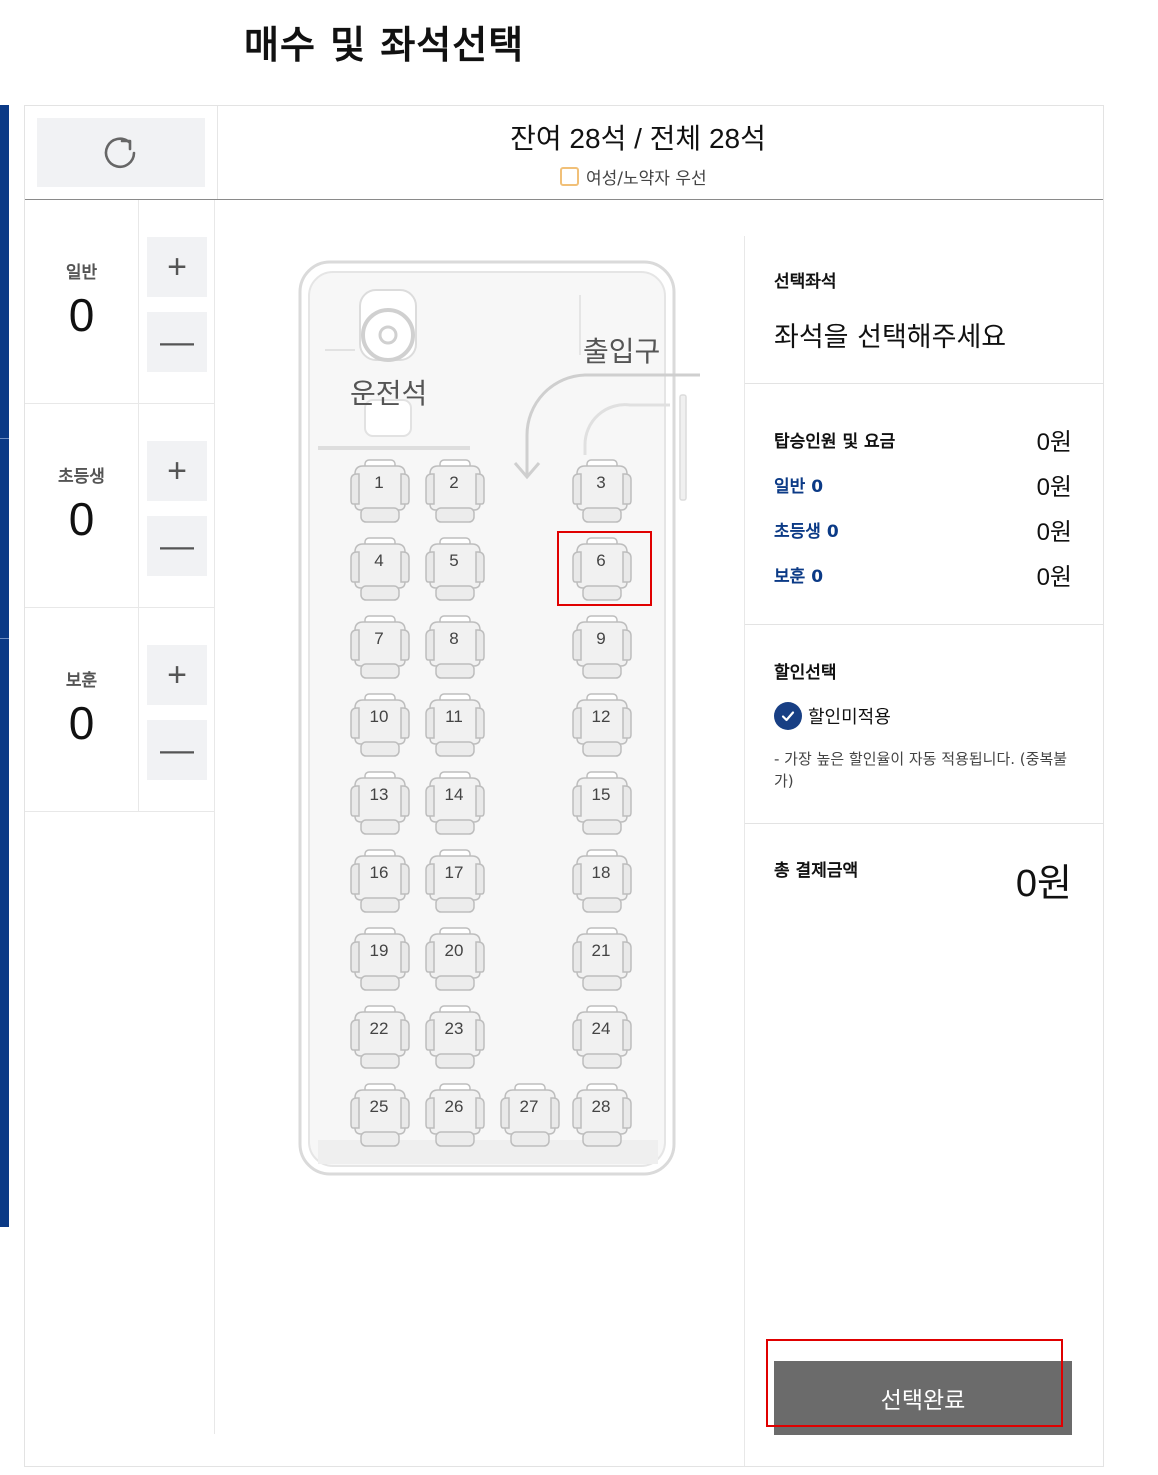  Describe the element at coordinates (379, 794) in the screenshot. I see `seat-number: 13` at that location.